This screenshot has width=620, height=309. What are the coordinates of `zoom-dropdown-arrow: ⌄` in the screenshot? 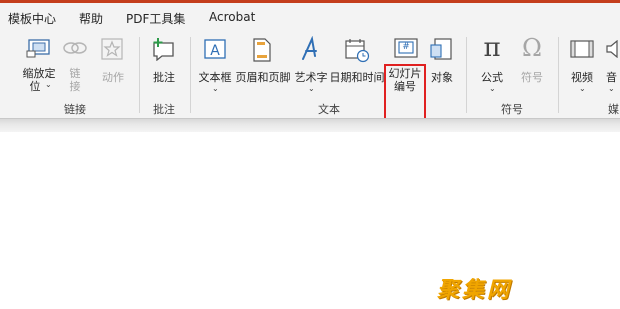 It's located at (48, 84).